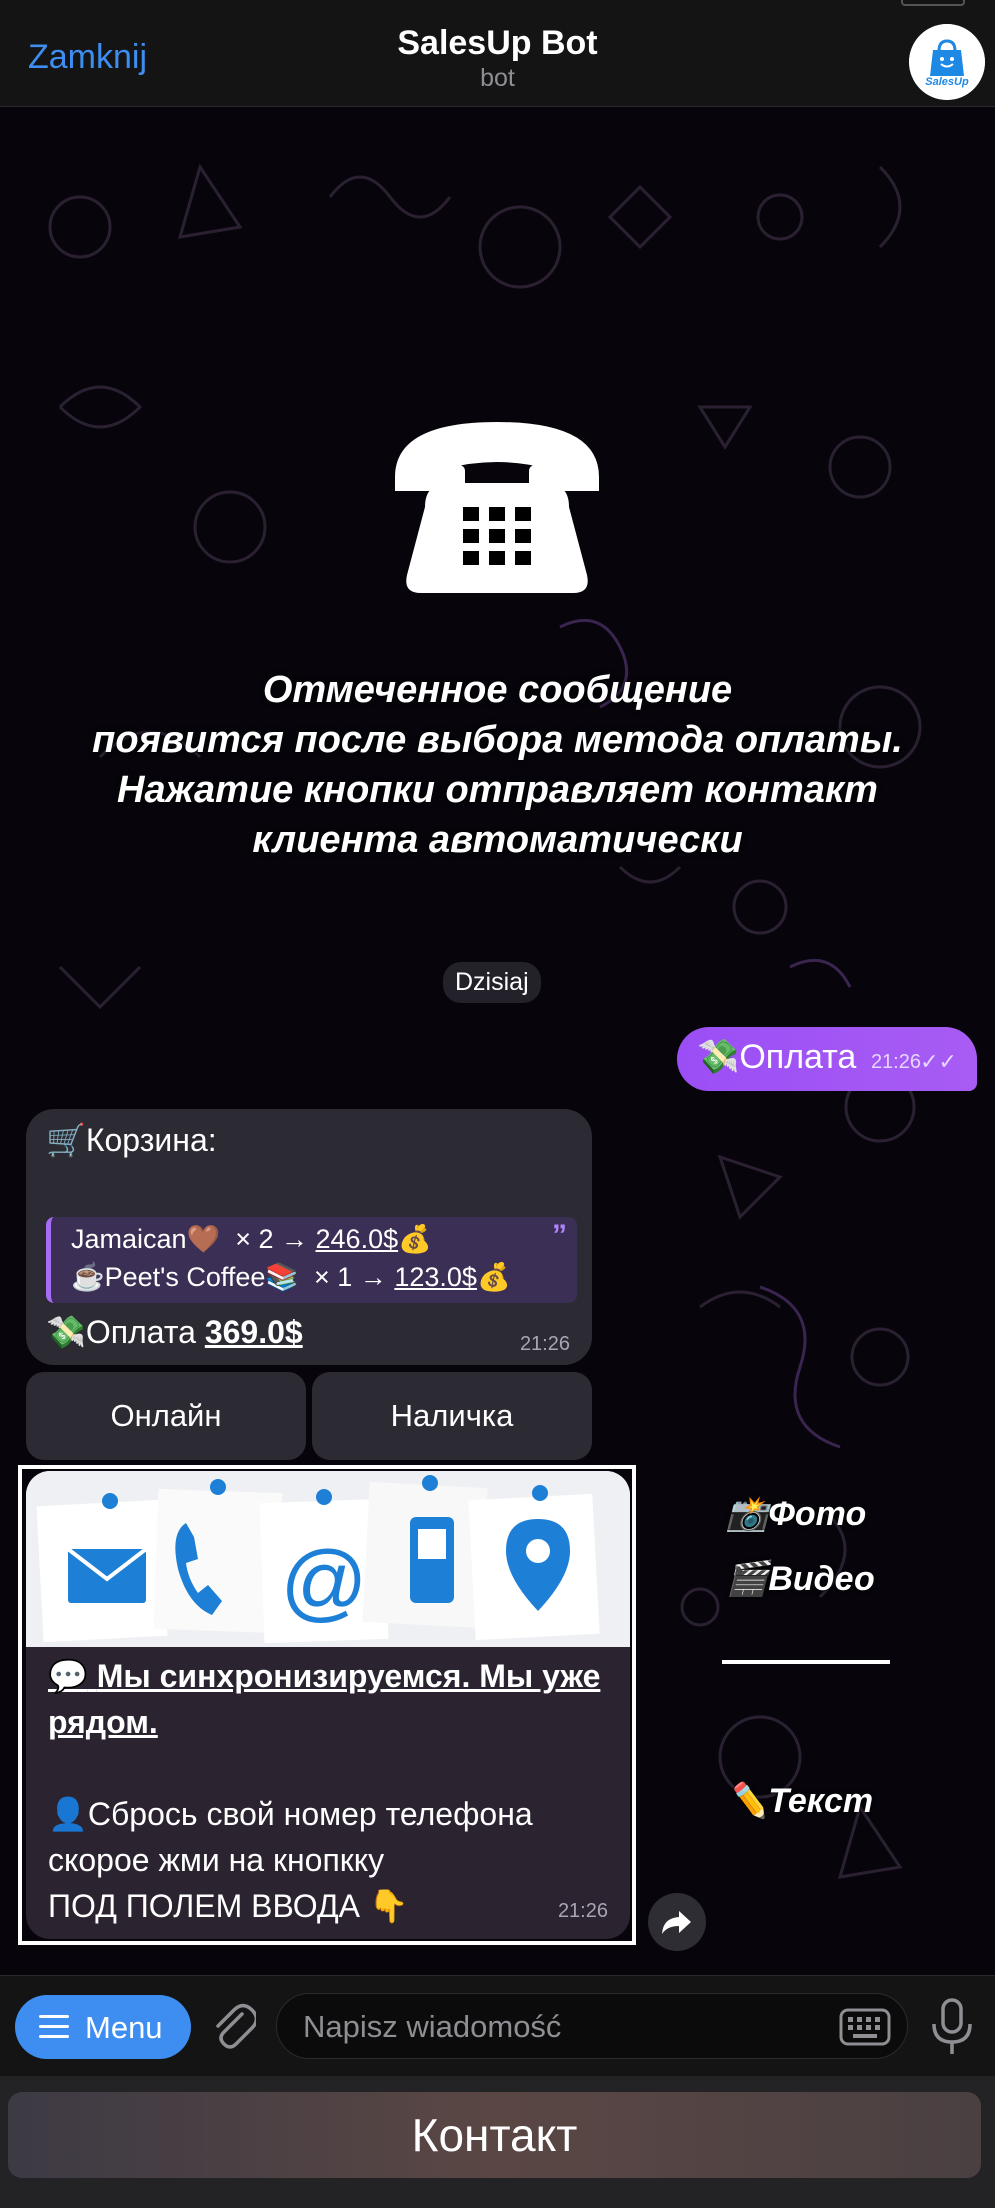  Describe the element at coordinates (952, 2027) in the screenshot. I see `microphone-icon` at that location.